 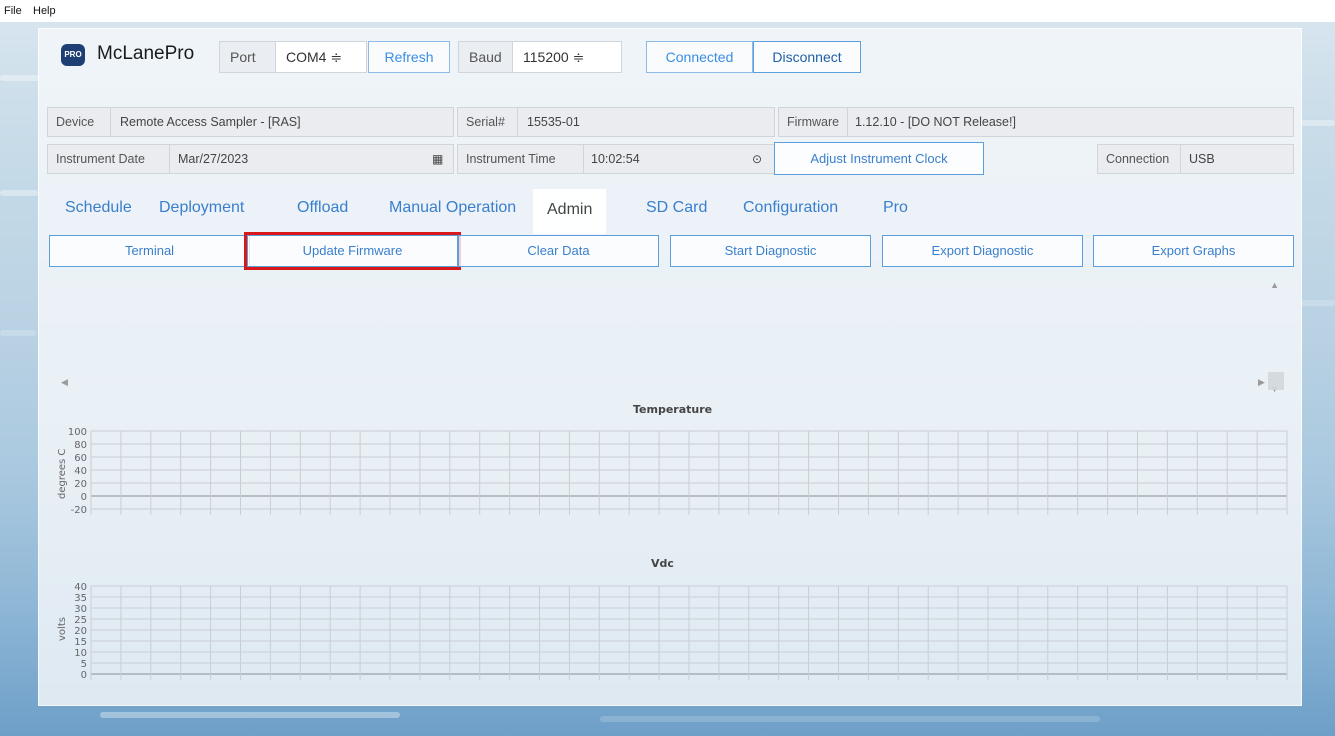 I want to click on port-label: Port, so click(x=247, y=57).